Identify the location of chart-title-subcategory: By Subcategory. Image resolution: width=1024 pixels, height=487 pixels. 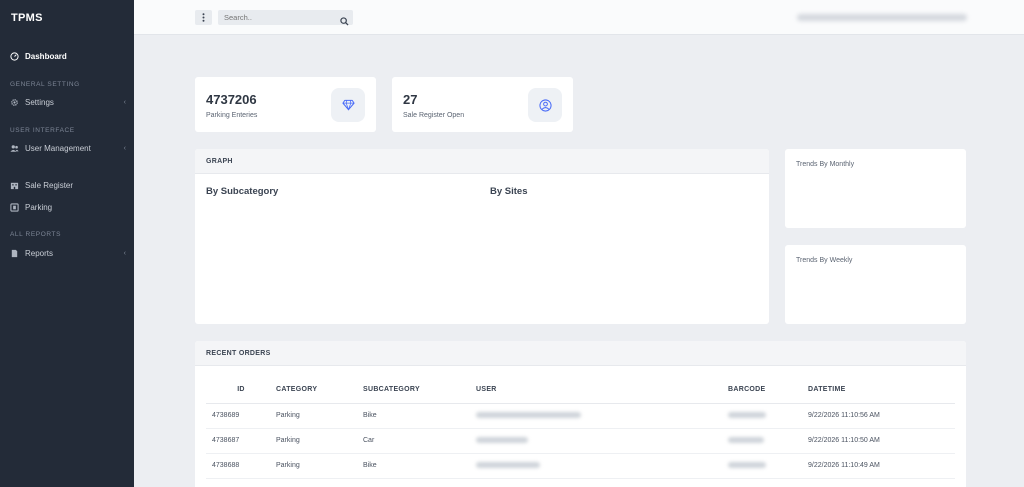
(242, 191).